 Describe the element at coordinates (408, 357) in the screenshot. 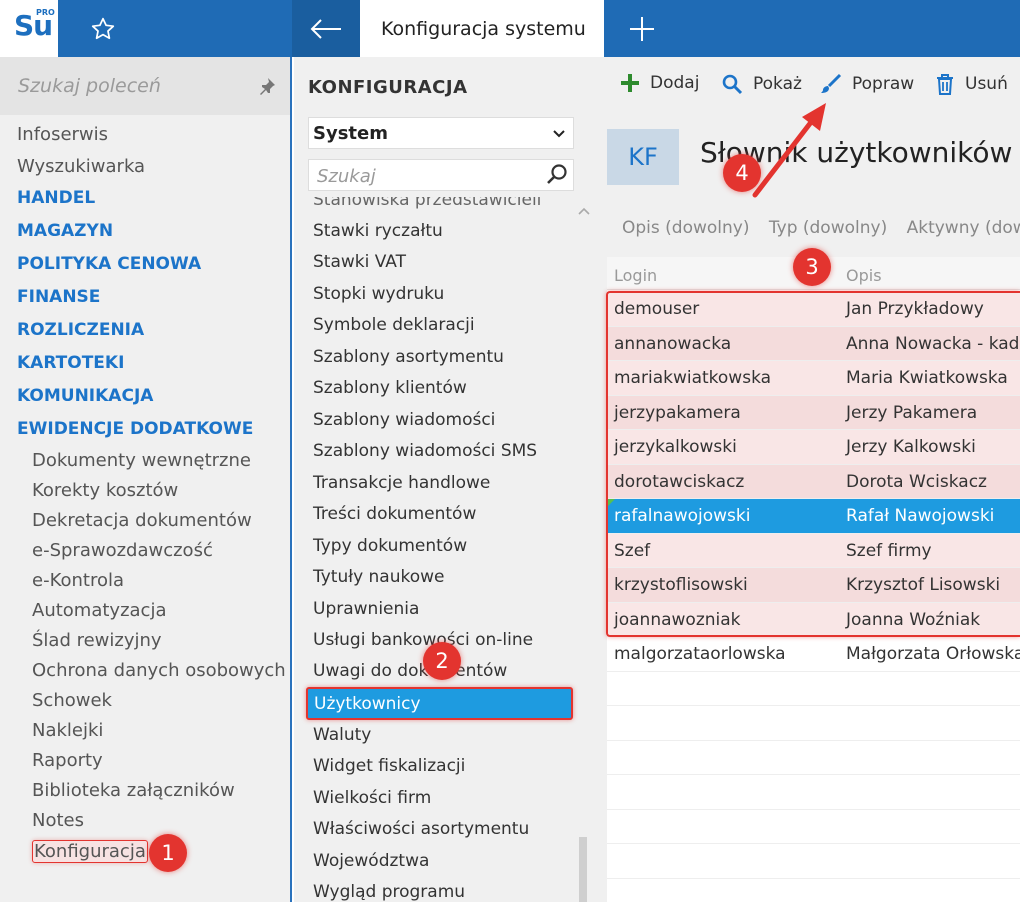

I see `config-item: Szablony asortymentu` at that location.